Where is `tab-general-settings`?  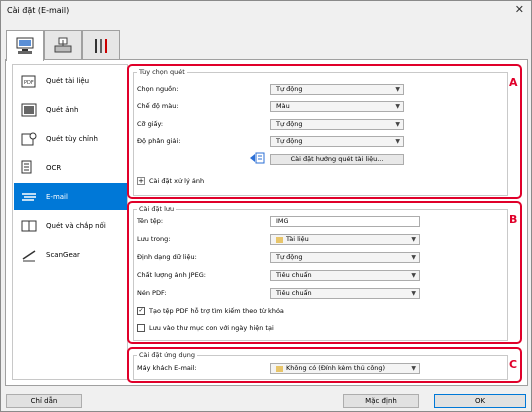
tab-general-settings is located at coordinates (101, 45).